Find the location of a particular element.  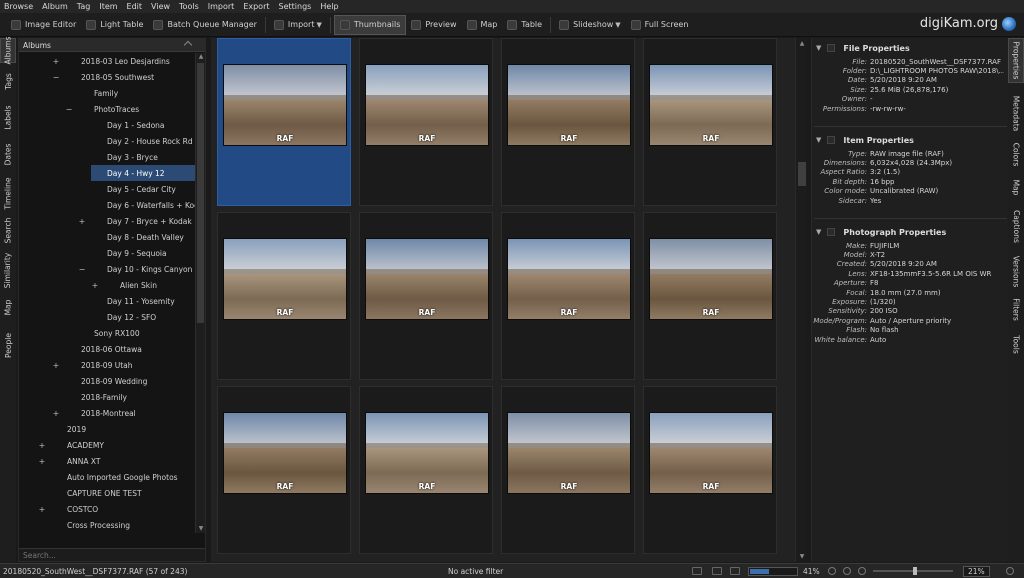

menu-tag: Tag is located at coordinates (84, 6).